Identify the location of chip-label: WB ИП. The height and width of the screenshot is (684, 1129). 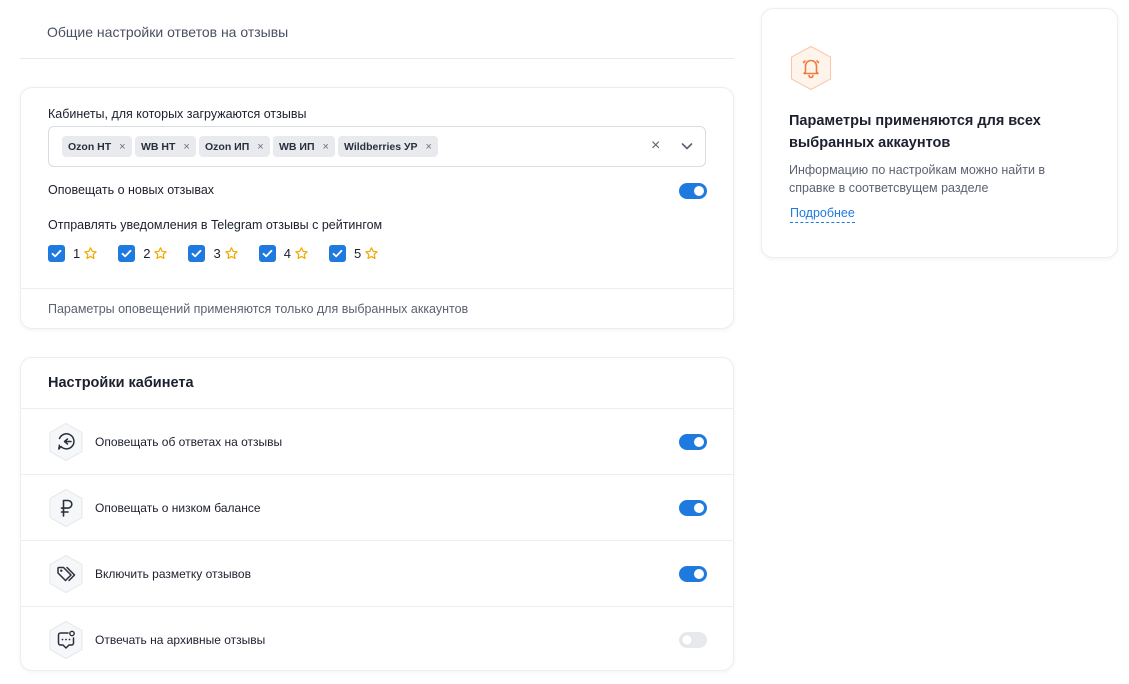
(297, 146).